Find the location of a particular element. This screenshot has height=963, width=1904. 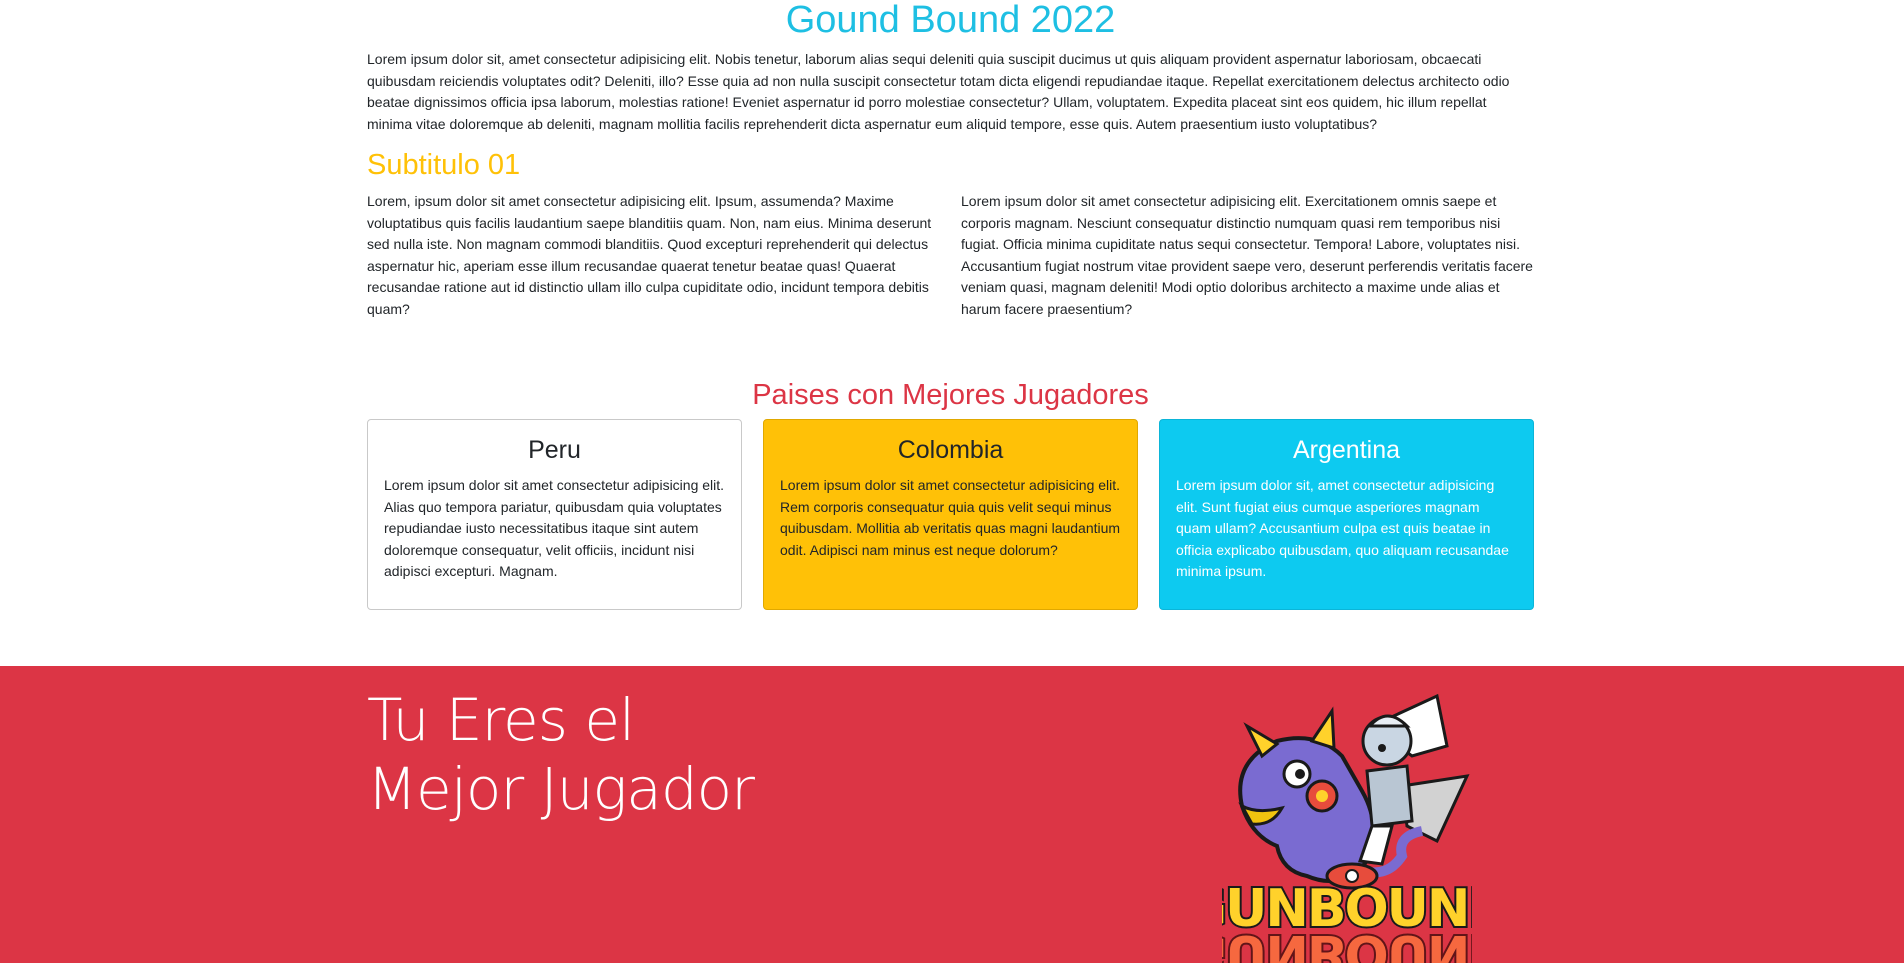

page-title: Gound Bound 2022 is located at coordinates (950, 20).